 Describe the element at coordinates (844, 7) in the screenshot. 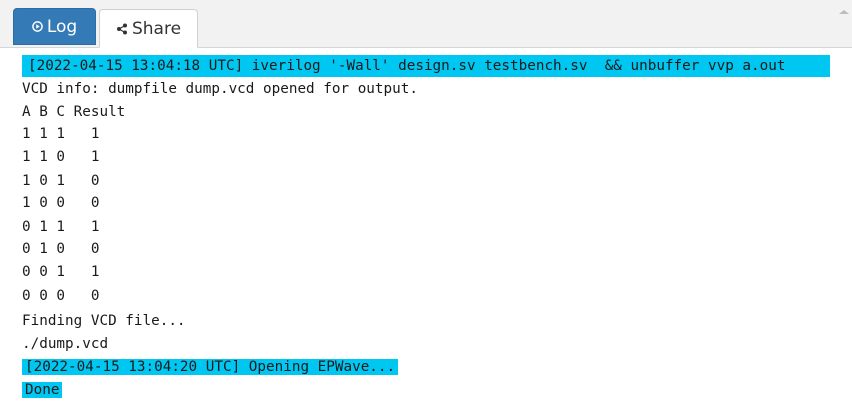

I see `collapse-arrow-icon` at that location.